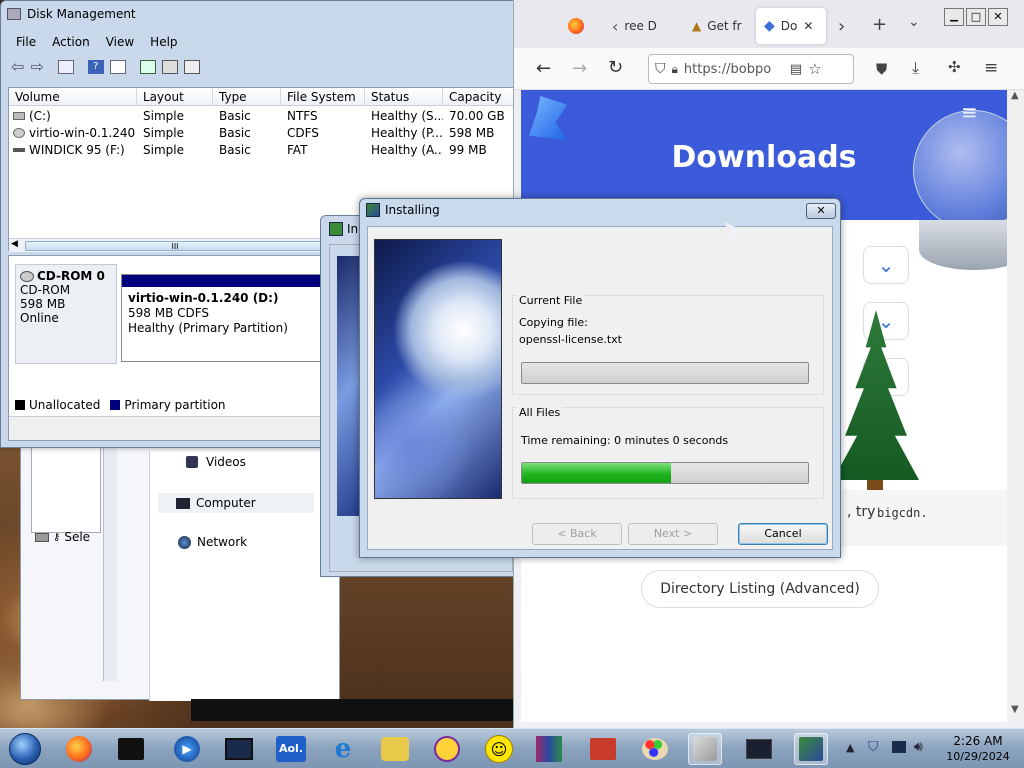 The height and width of the screenshot is (768, 1024). Describe the element at coordinates (814, 69) in the screenshot. I see `bookmark-star-icon: ☆` at that location.